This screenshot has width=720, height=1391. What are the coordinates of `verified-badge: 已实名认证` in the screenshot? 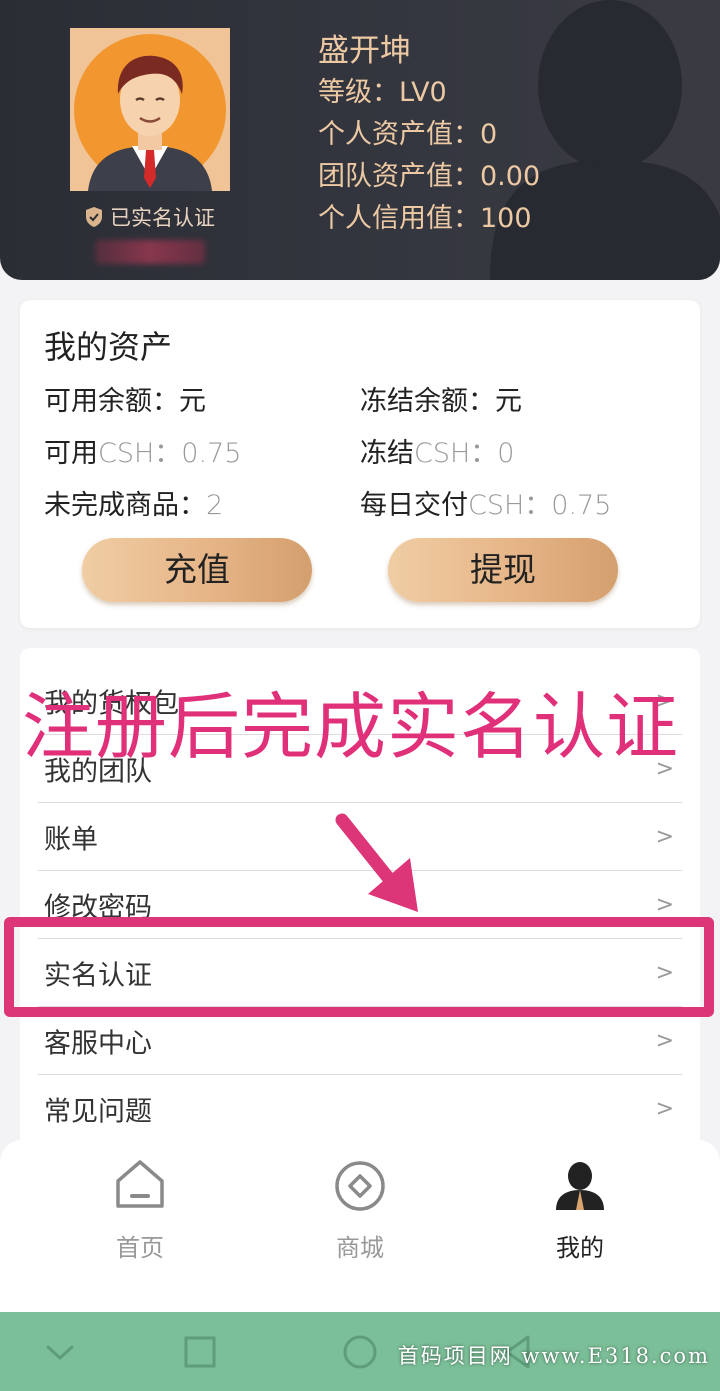 It's located at (149, 217).